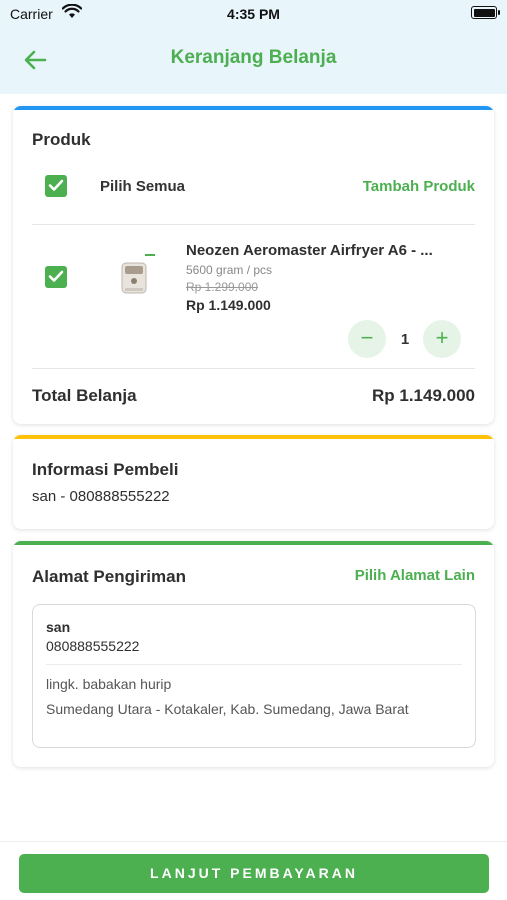 This screenshot has width=507, height=900. What do you see at coordinates (143, 186) in the screenshot?
I see `select-all-label: Pilih Semua` at bounding box center [143, 186].